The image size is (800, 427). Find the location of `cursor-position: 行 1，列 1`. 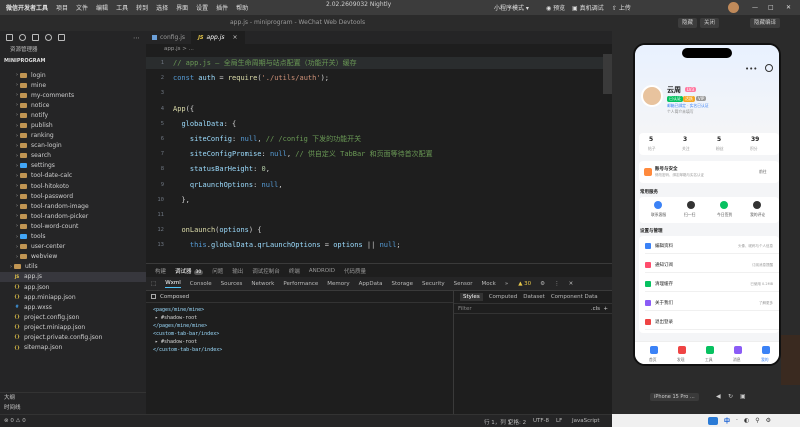

cursor-position: 行 1，列 1 is located at coordinates (497, 422).